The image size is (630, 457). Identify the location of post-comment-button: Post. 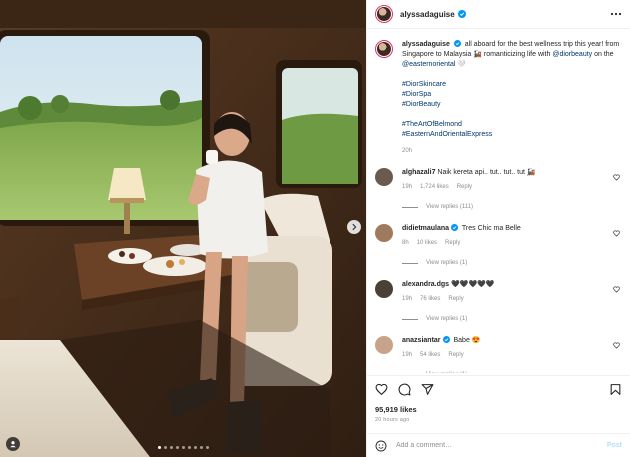
(614, 445).